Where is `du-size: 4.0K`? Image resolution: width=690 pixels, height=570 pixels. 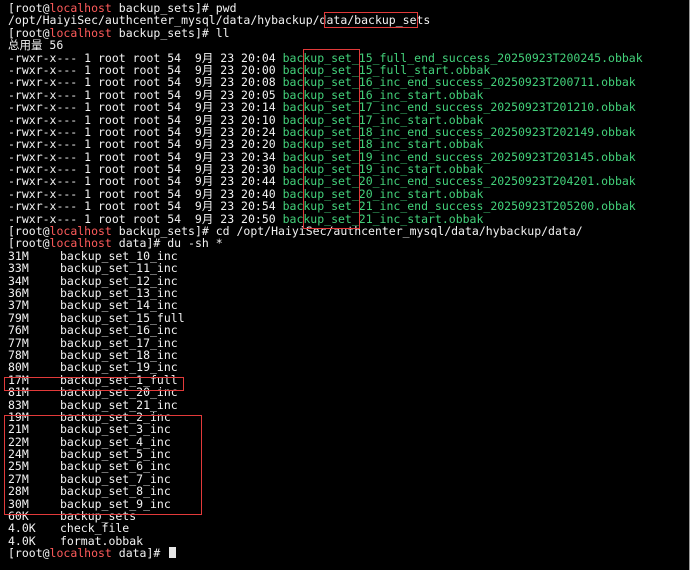 du-size: 4.0K is located at coordinates (22, 528).